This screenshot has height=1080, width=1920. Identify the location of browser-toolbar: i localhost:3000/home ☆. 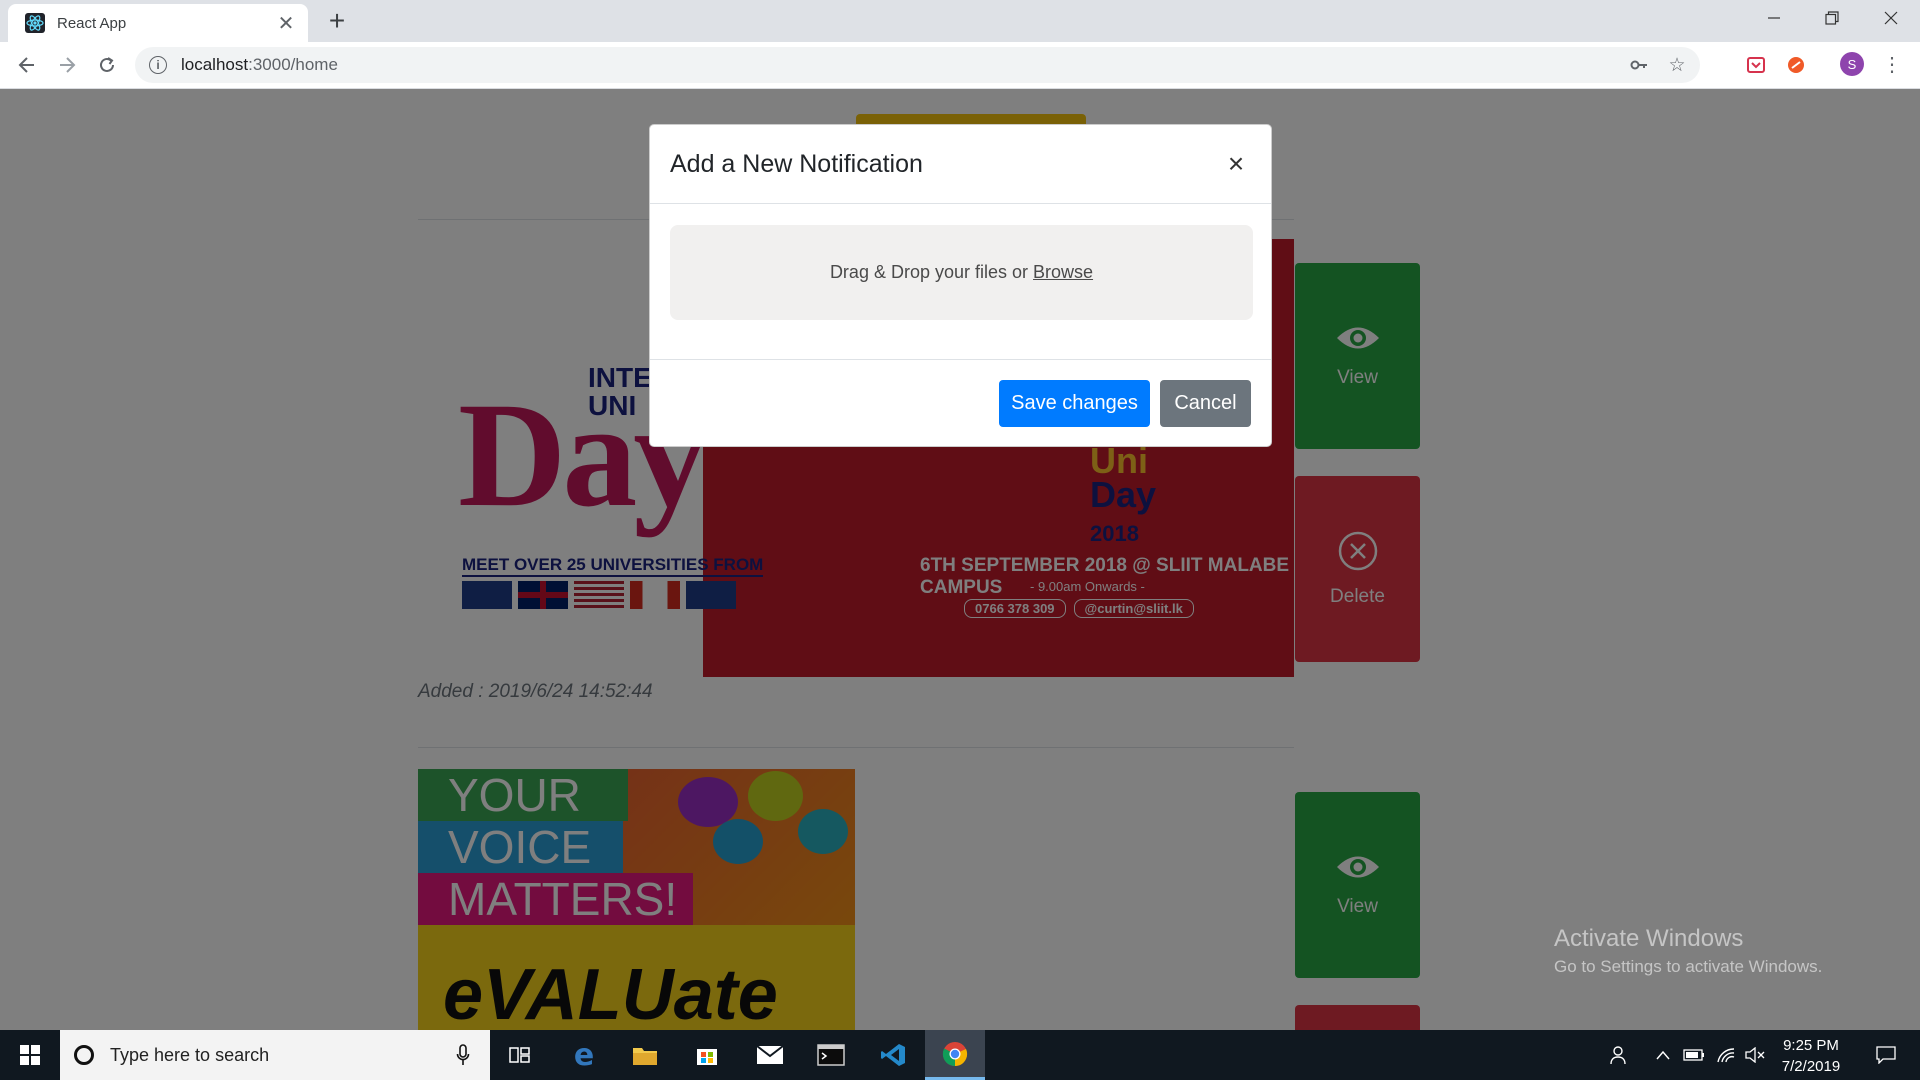
(960, 65).